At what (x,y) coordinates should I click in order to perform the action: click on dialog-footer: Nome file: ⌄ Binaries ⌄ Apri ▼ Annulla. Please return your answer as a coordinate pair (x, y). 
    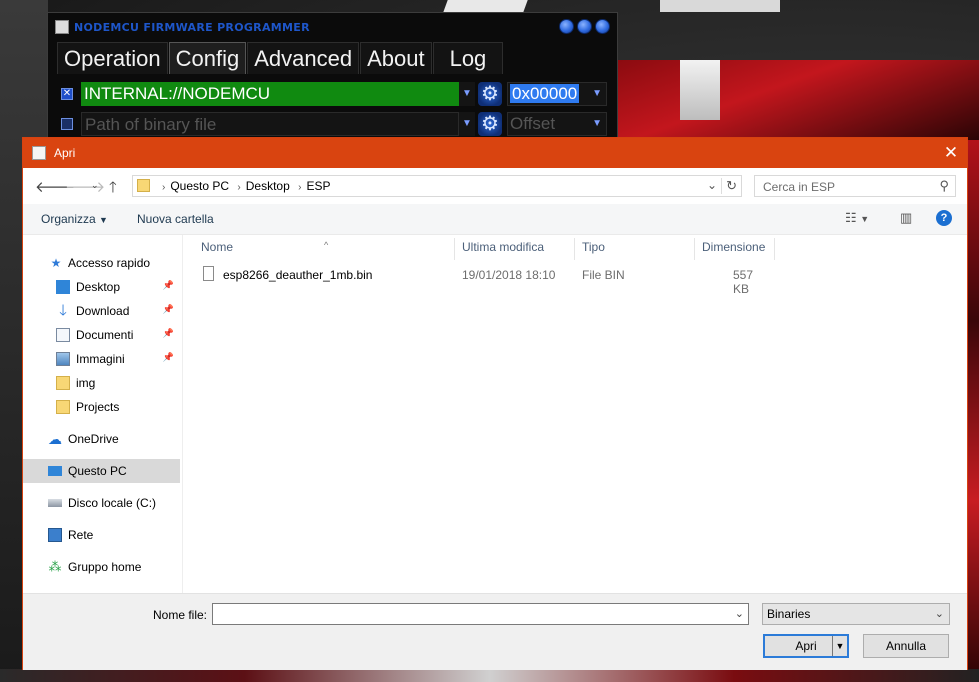
    Looking at the image, I should click on (495, 631).